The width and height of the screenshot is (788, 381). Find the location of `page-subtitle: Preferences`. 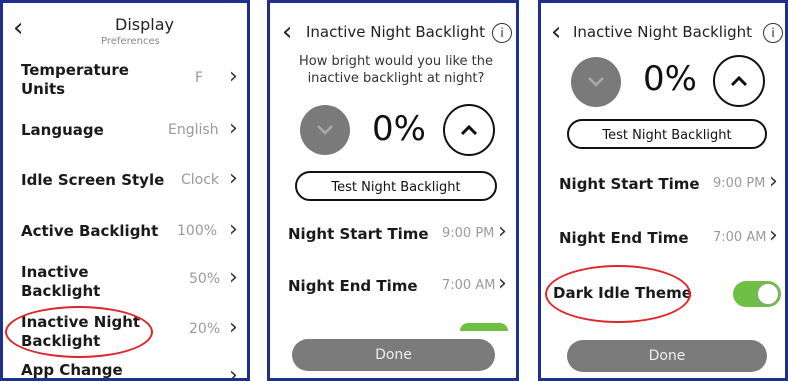

page-subtitle: Preferences is located at coordinates (130, 41).